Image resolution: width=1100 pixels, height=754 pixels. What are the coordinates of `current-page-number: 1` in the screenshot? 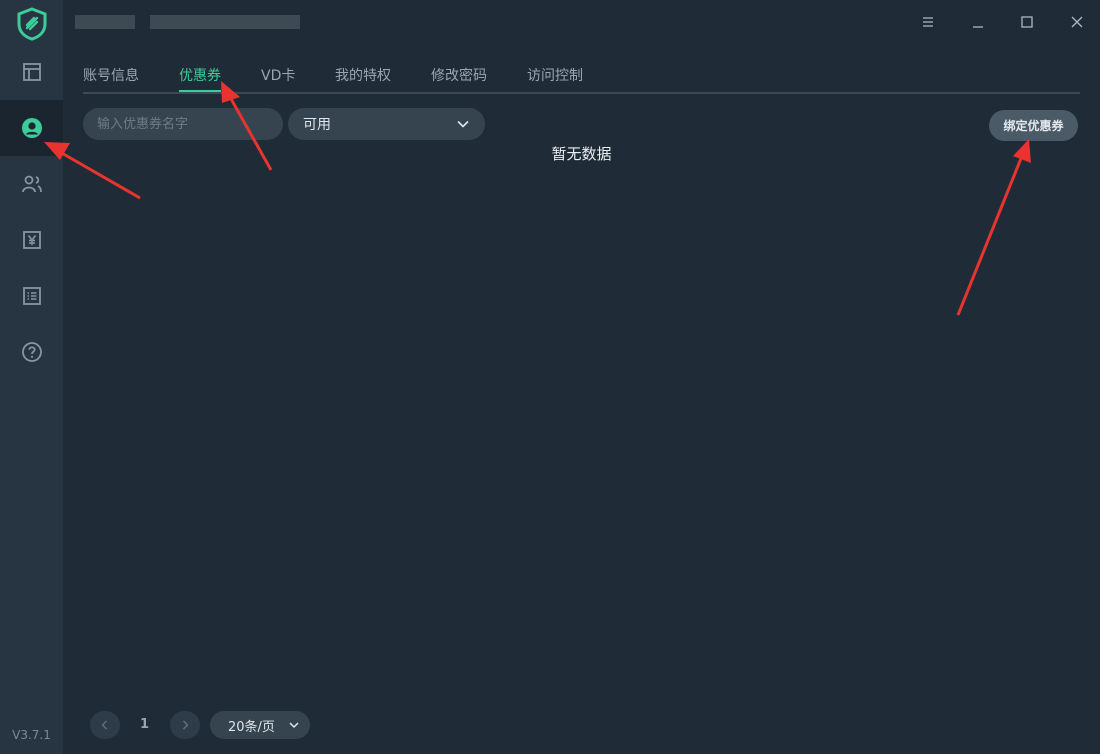 It's located at (144, 724).